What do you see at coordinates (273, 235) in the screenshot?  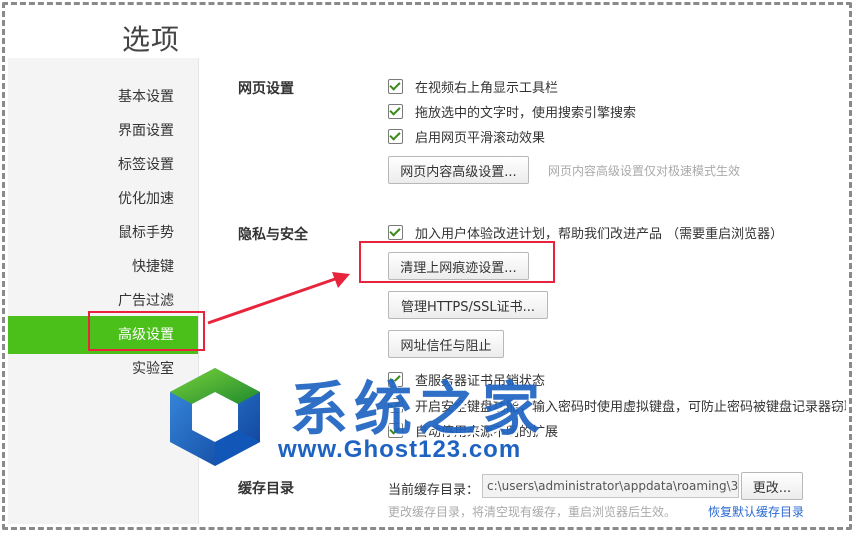 I see `section-title-privacy: 隐私与安全` at bounding box center [273, 235].